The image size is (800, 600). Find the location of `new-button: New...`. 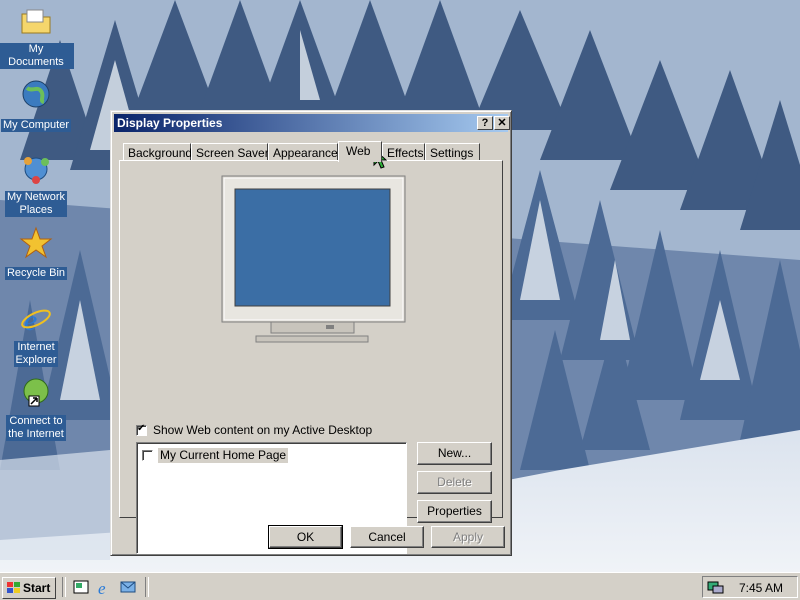

new-button: New... is located at coordinates (454, 453).